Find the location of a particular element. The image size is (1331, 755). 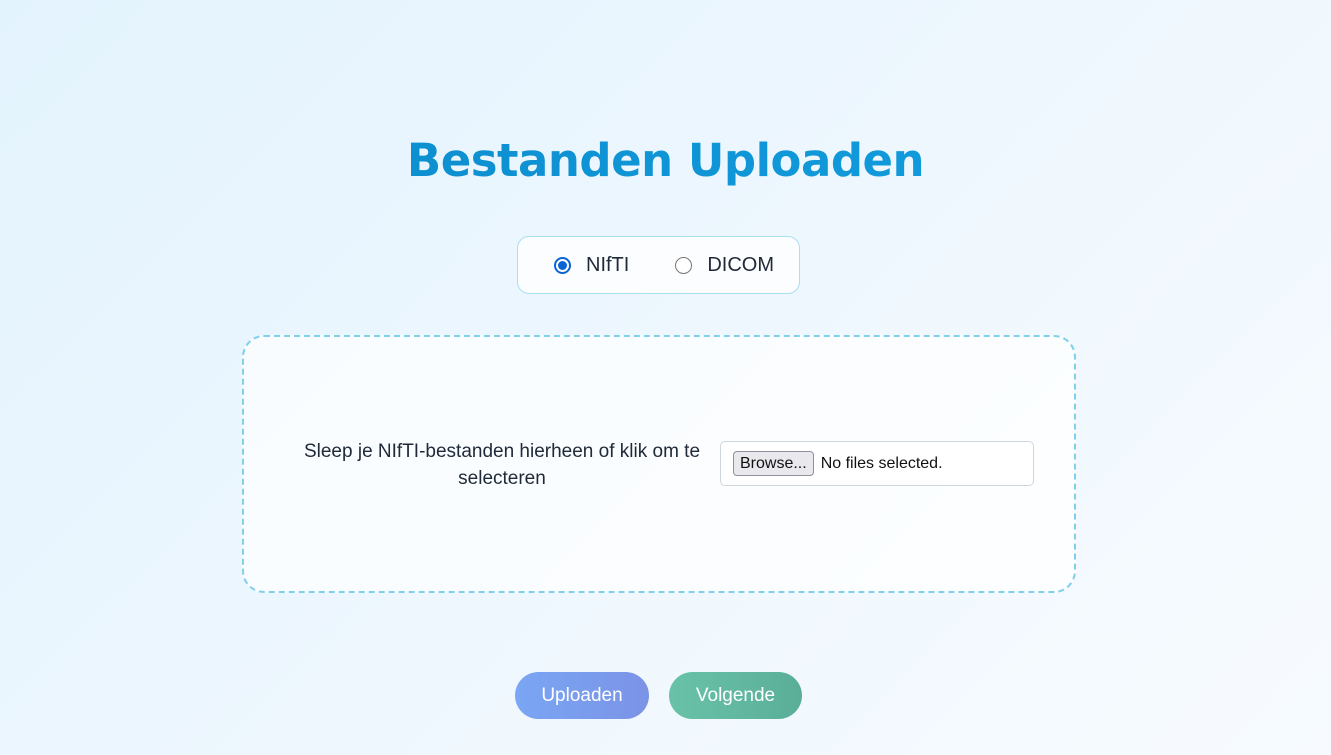

next-button: Volgende is located at coordinates (735, 695).